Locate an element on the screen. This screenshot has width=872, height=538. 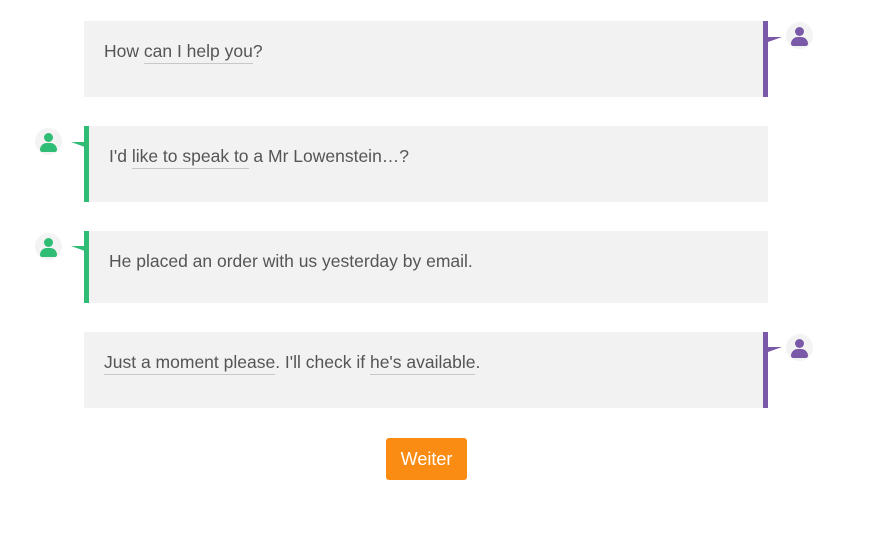
vocab-phrase: Just a moment please is located at coordinates (190, 363).